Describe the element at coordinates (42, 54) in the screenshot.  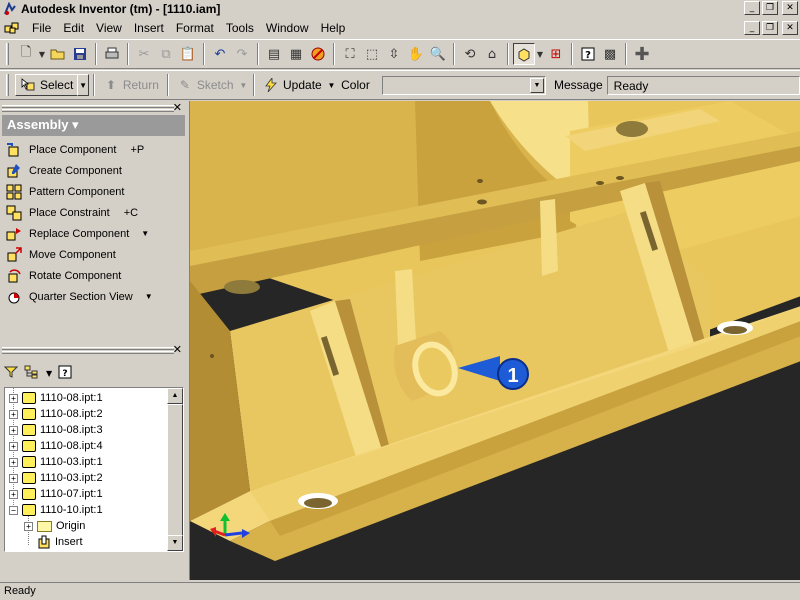
I see `new-dropdown-icon: ▼` at that location.